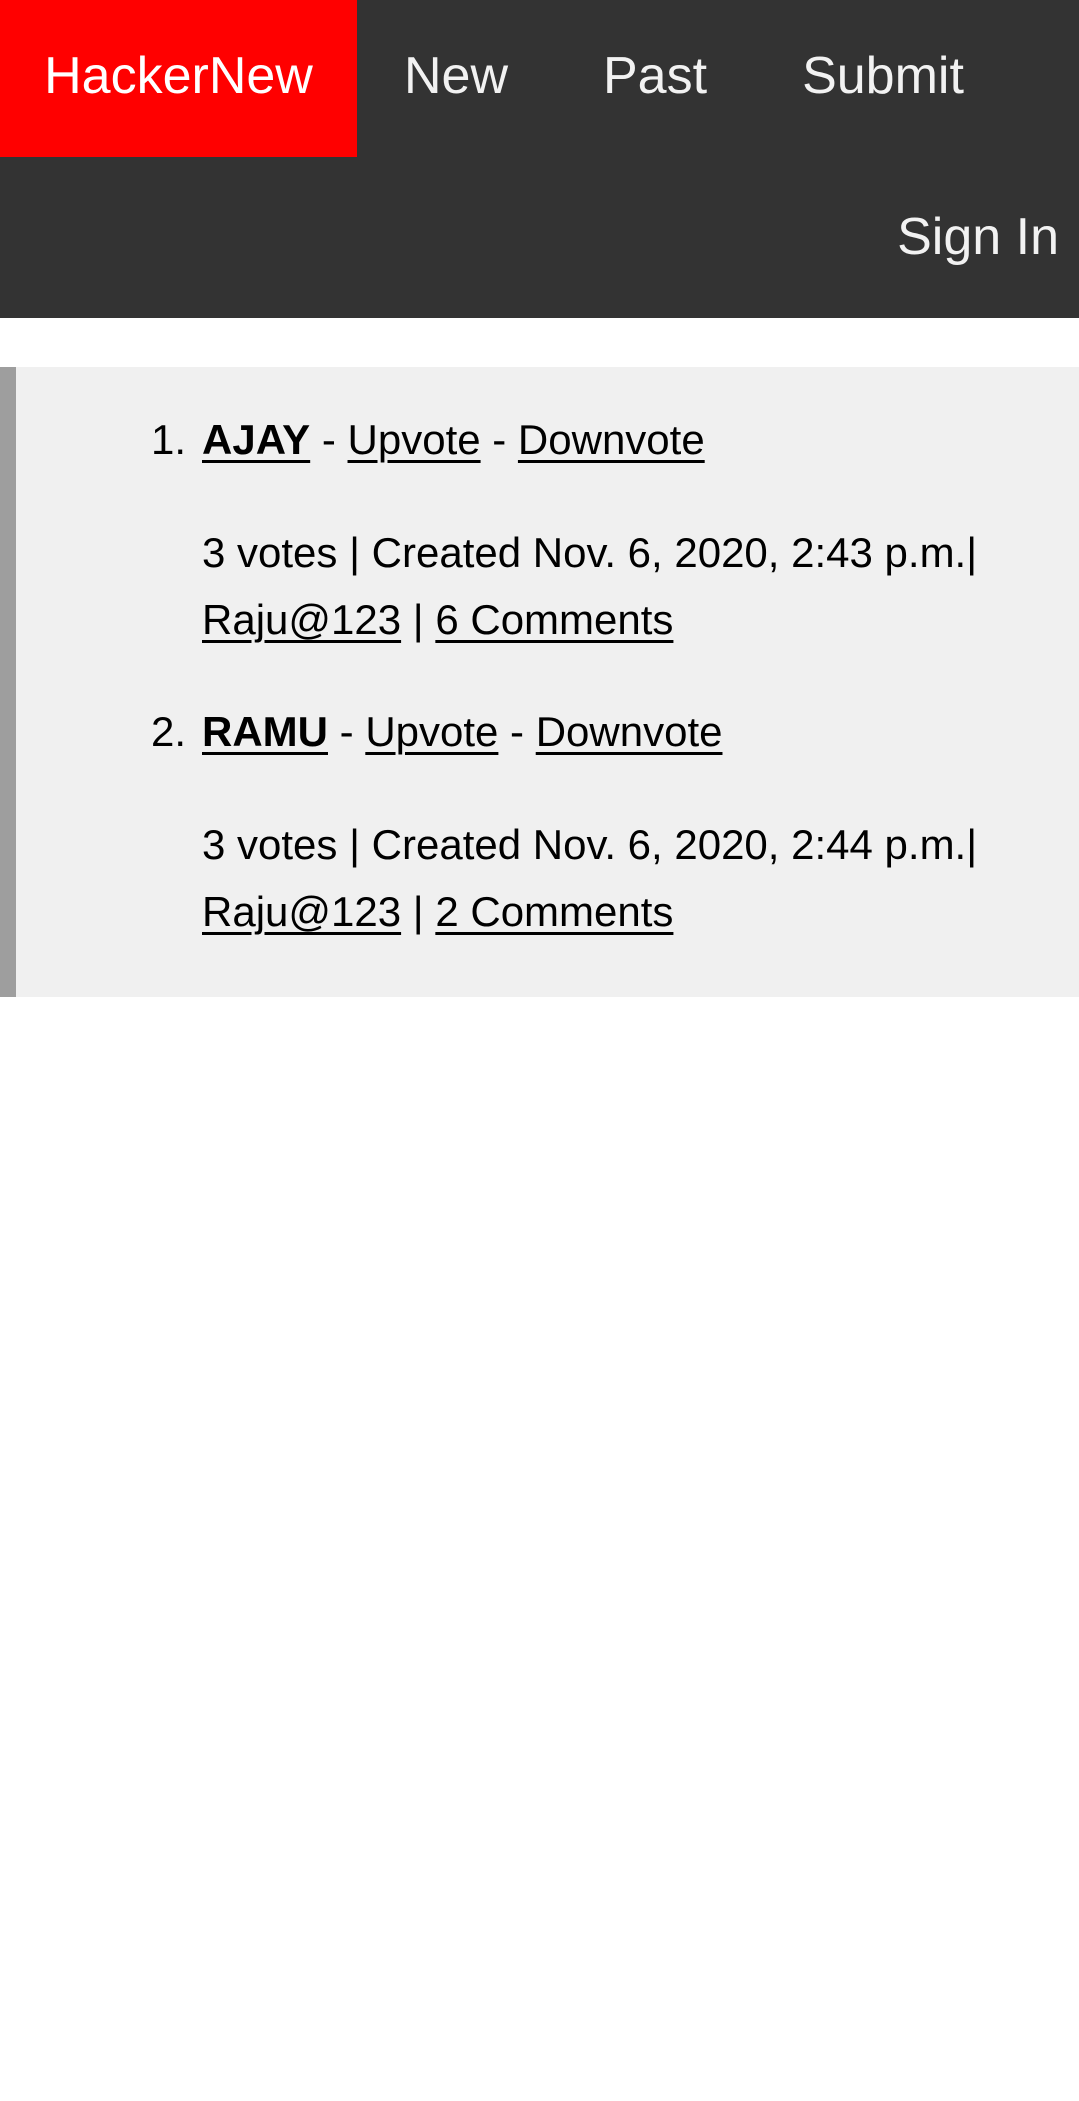 The image size is (1079, 2101). What do you see at coordinates (883, 78) in the screenshot?
I see `nav-submit-link: Submit` at bounding box center [883, 78].